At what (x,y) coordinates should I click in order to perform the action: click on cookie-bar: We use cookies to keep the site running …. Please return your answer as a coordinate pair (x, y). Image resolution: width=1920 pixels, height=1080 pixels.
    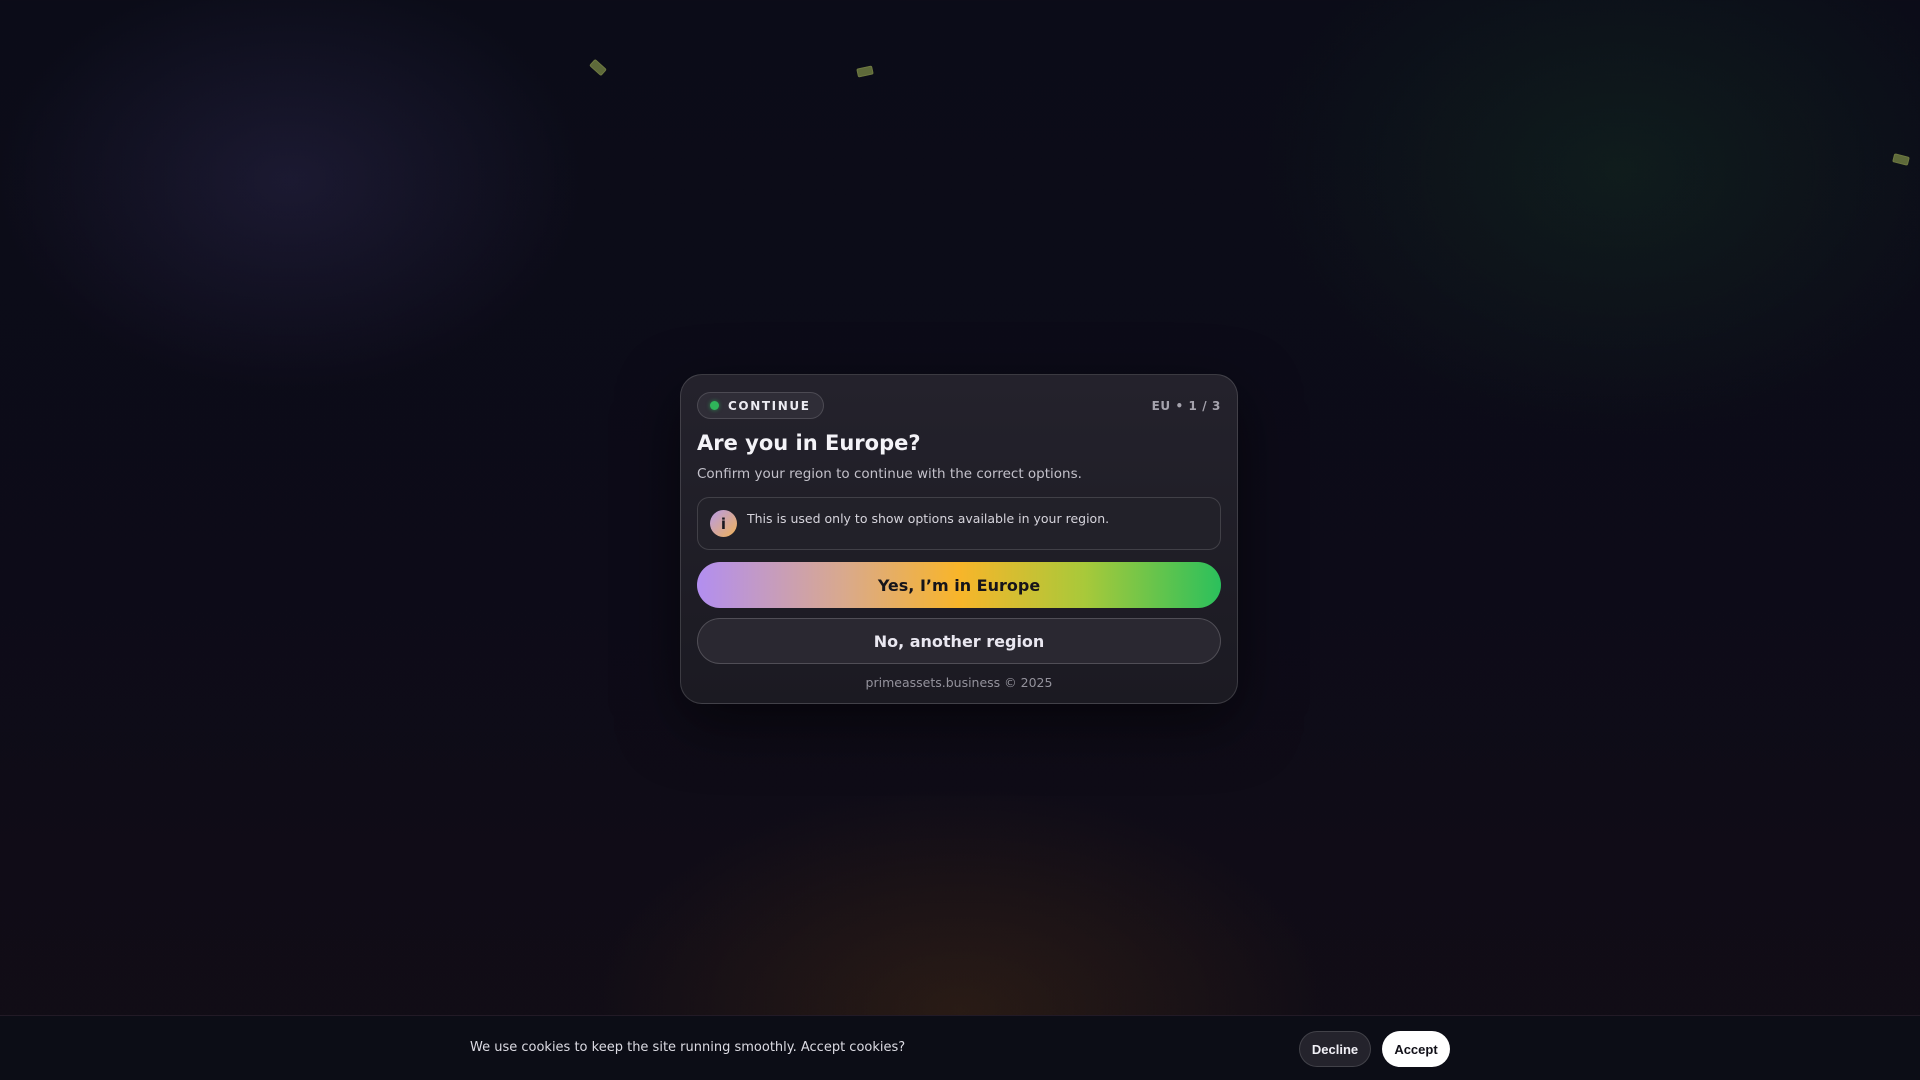
    Looking at the image, I should click on (960, 1047).